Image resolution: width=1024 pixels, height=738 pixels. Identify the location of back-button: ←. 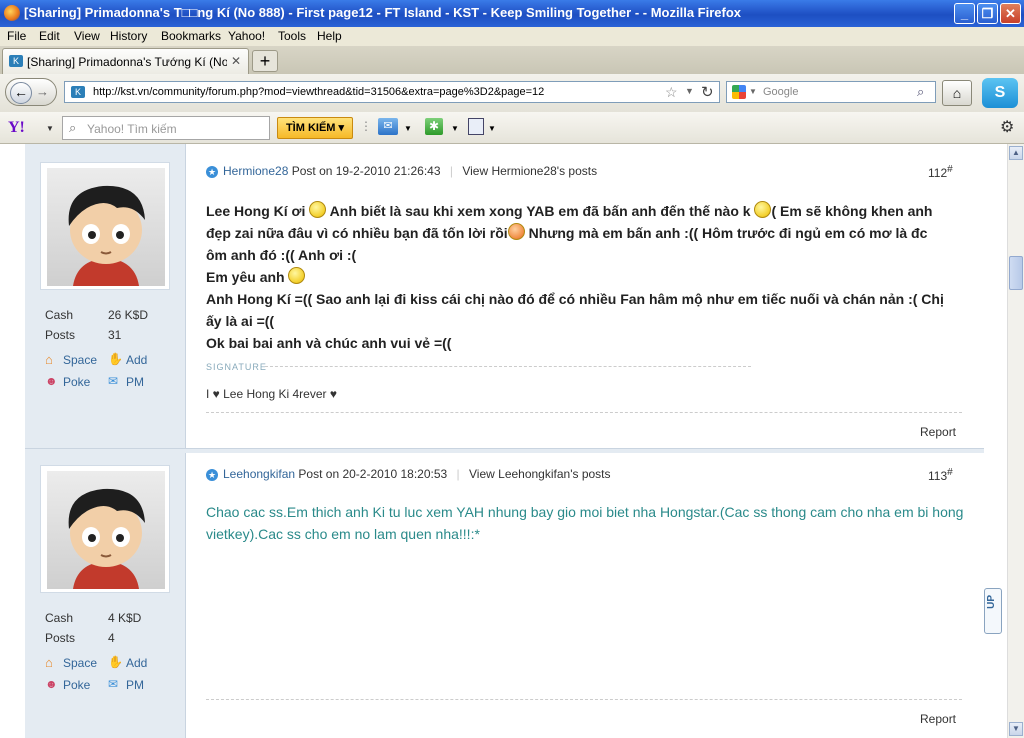
(21, 93).